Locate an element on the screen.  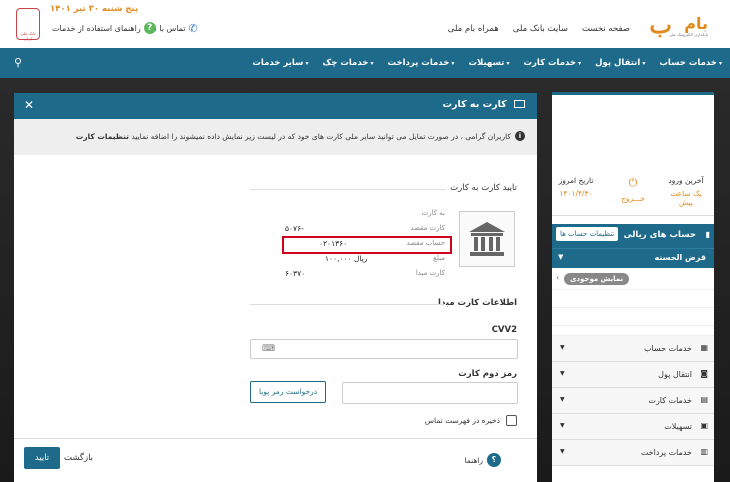
detail-row-origin-card: کارت مبدا ۶۰۳۷۰ is located at coordinates (365, 276).